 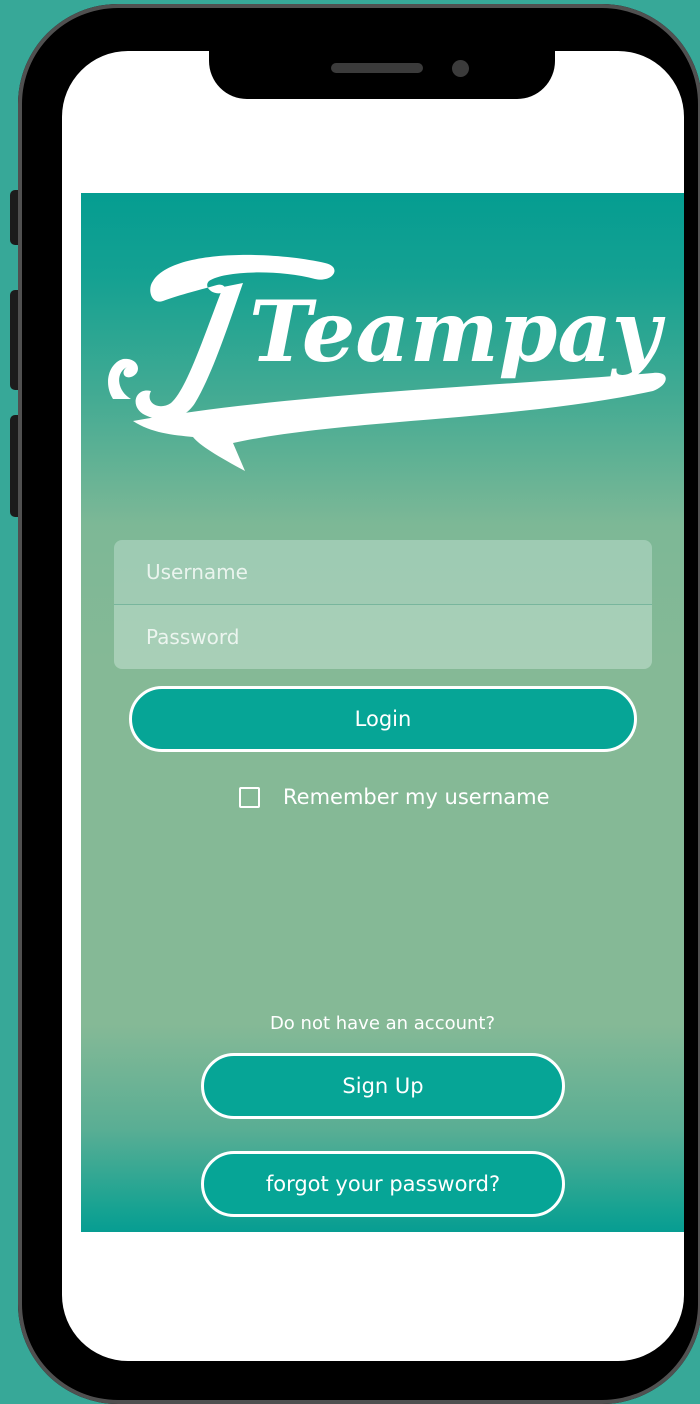 I want to click on login-button: Login, so click(x=383, y=719).